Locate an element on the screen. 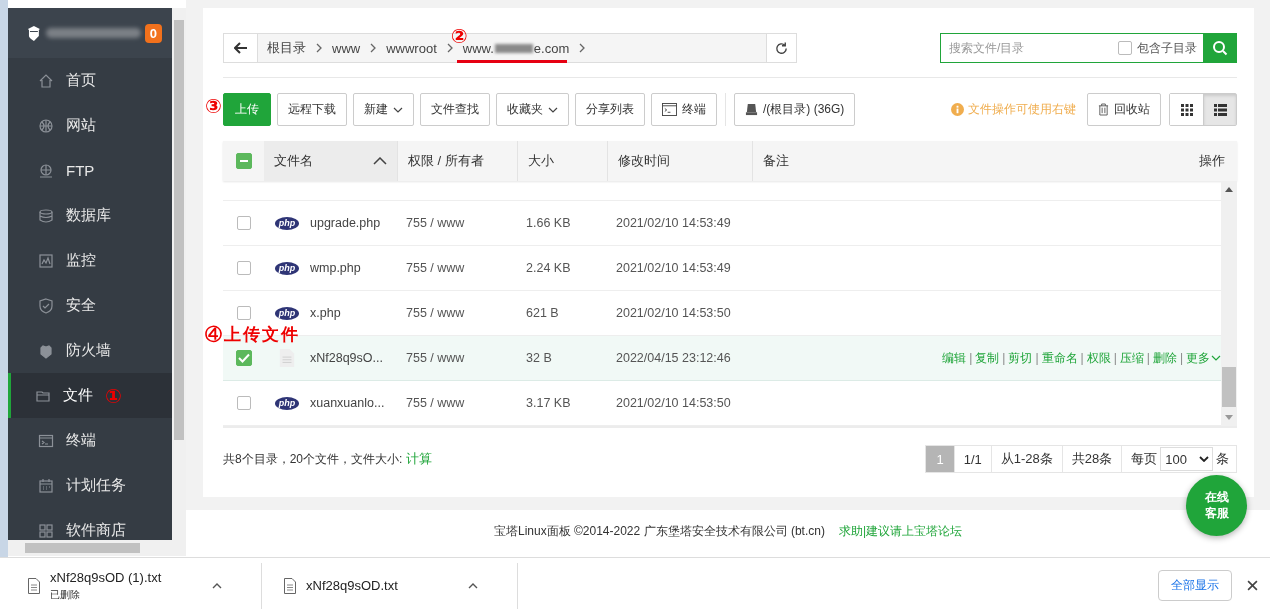 The image size is (1270, 610). sidebar-item: 首页 is located at coordinates (90, 80).